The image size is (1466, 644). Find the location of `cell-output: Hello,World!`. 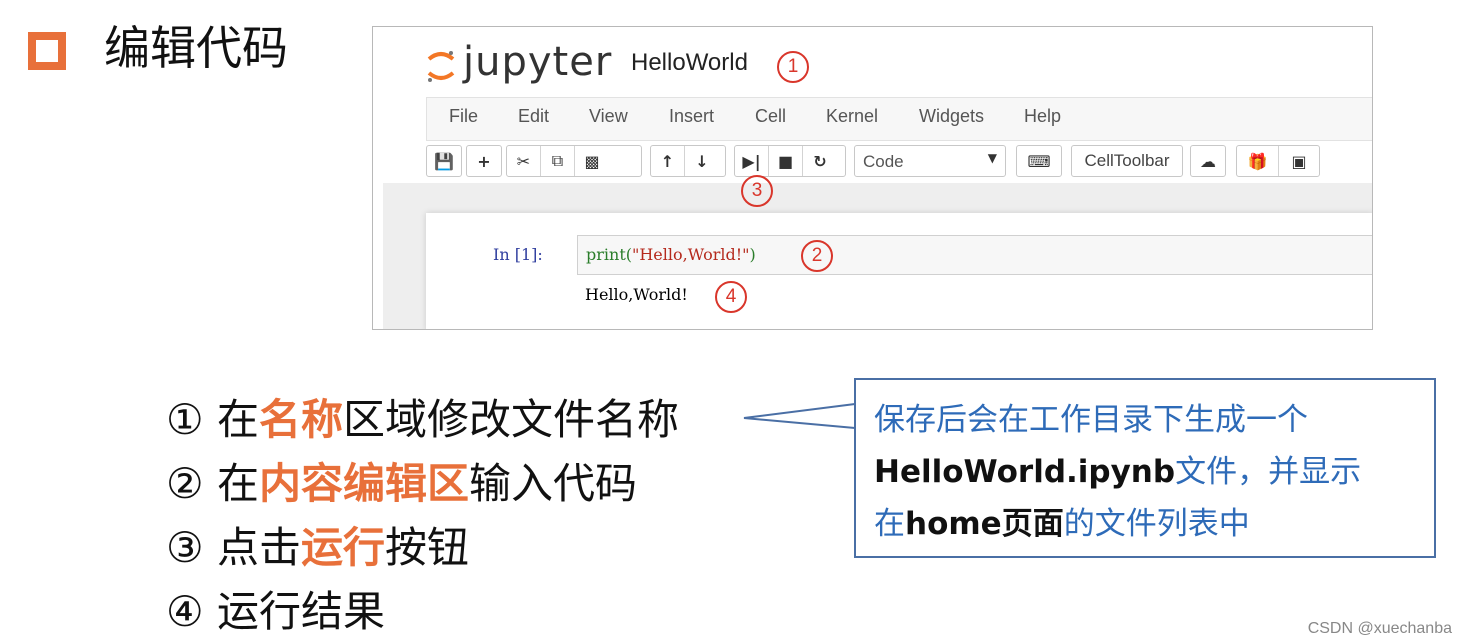

cell-output: Hello,World! is located at coordinates (636, 294).